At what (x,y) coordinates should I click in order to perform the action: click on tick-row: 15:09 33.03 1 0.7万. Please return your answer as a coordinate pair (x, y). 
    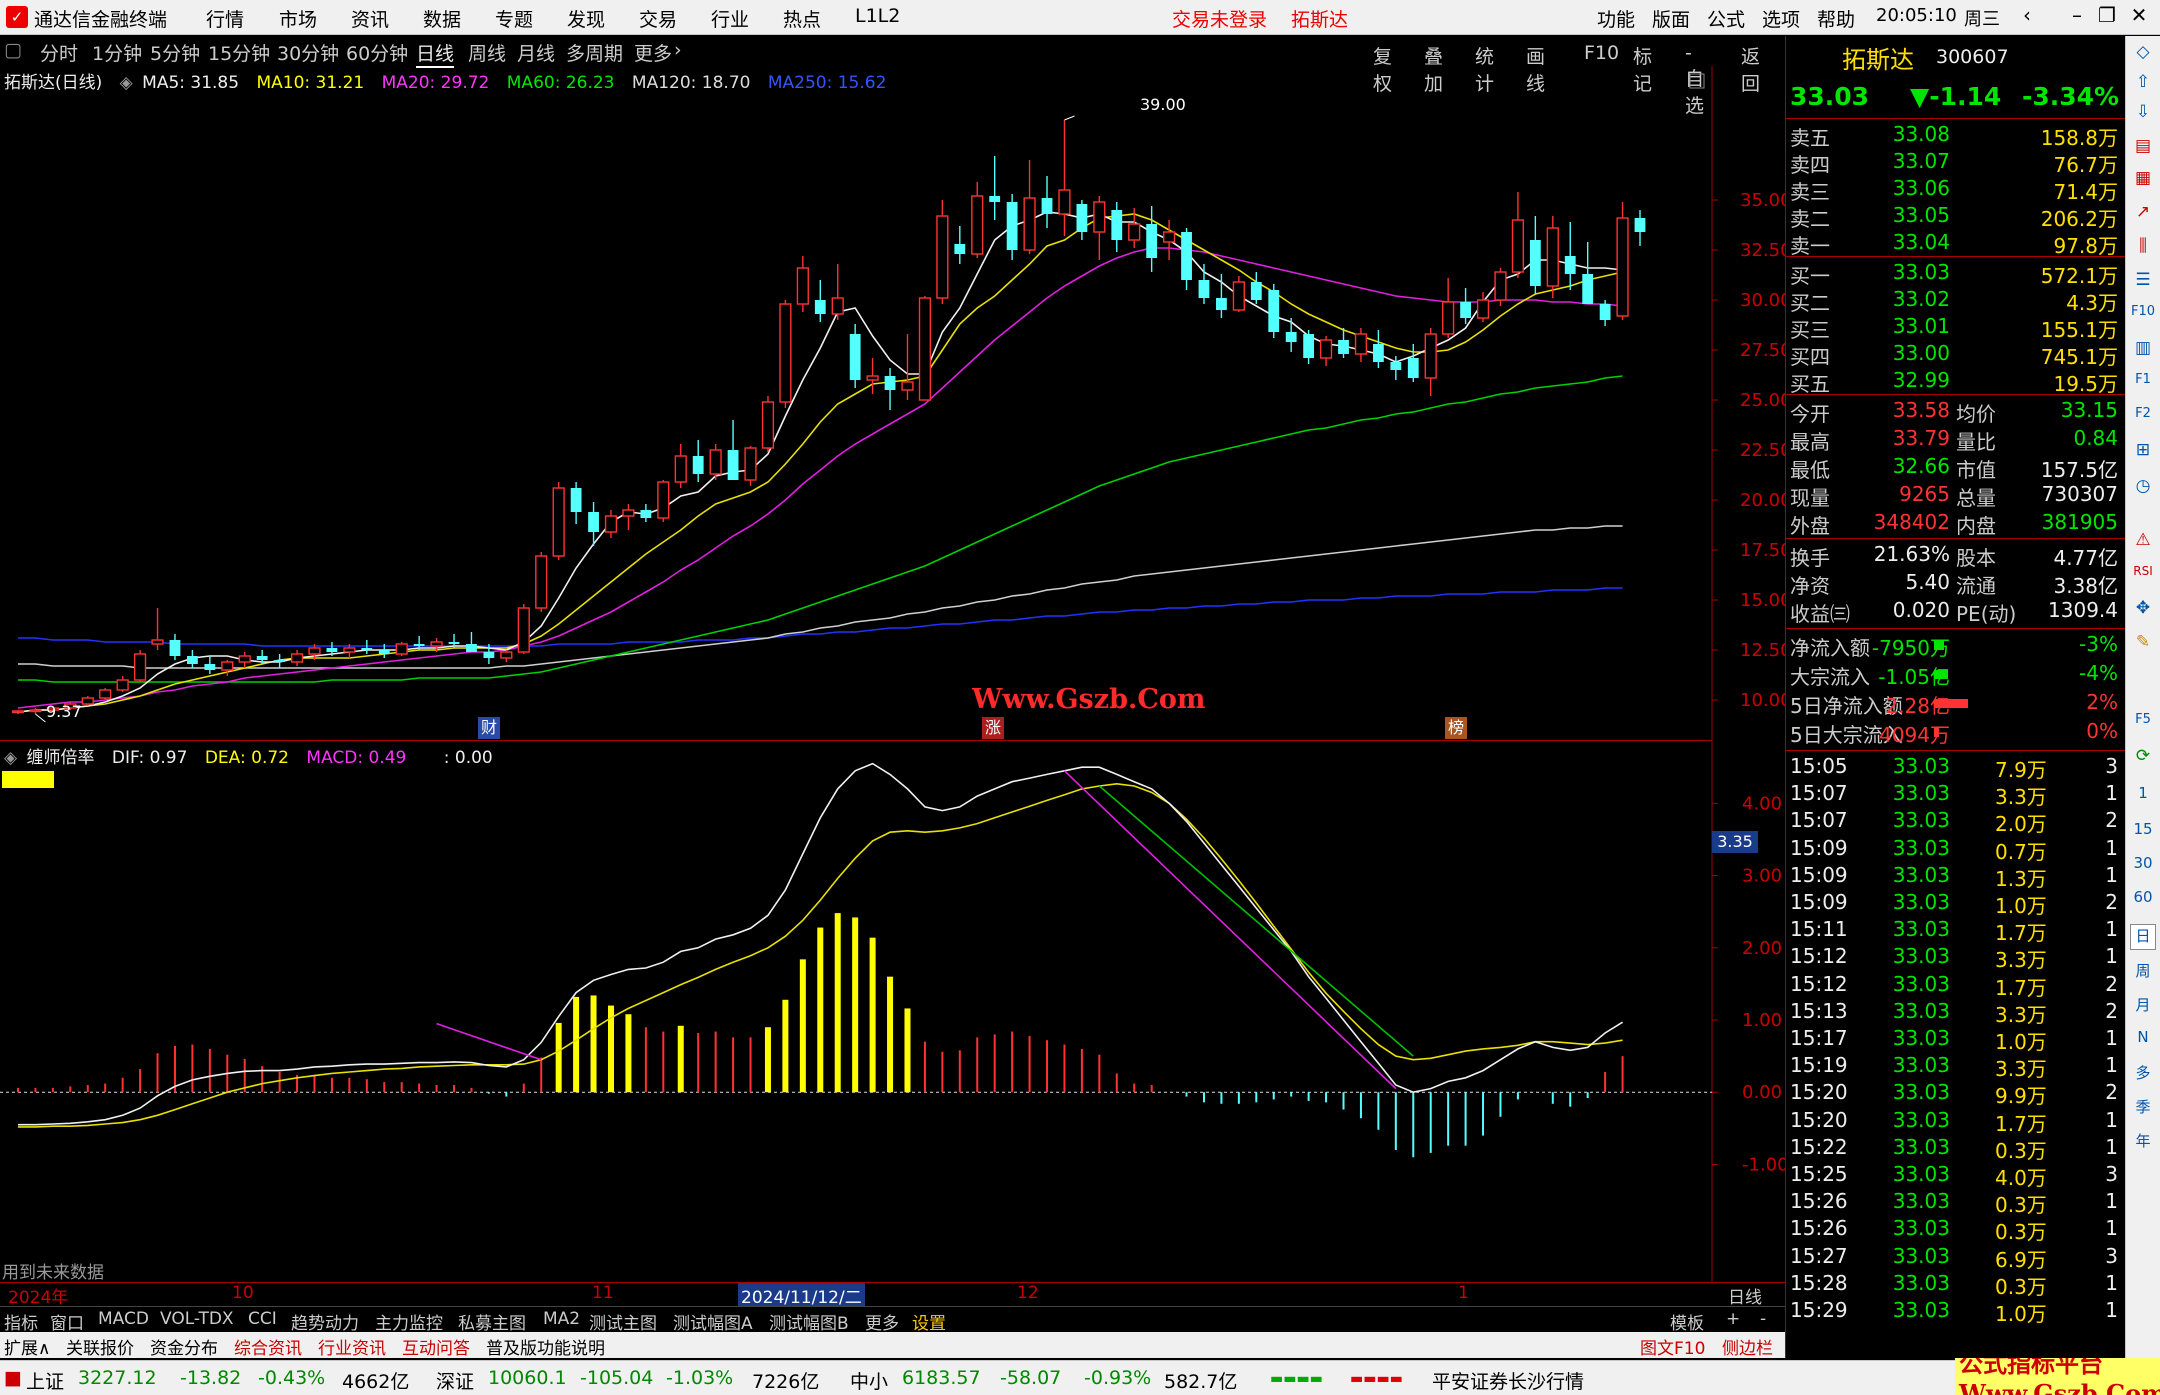
    Looking at the image, I should click on (1955, 850).